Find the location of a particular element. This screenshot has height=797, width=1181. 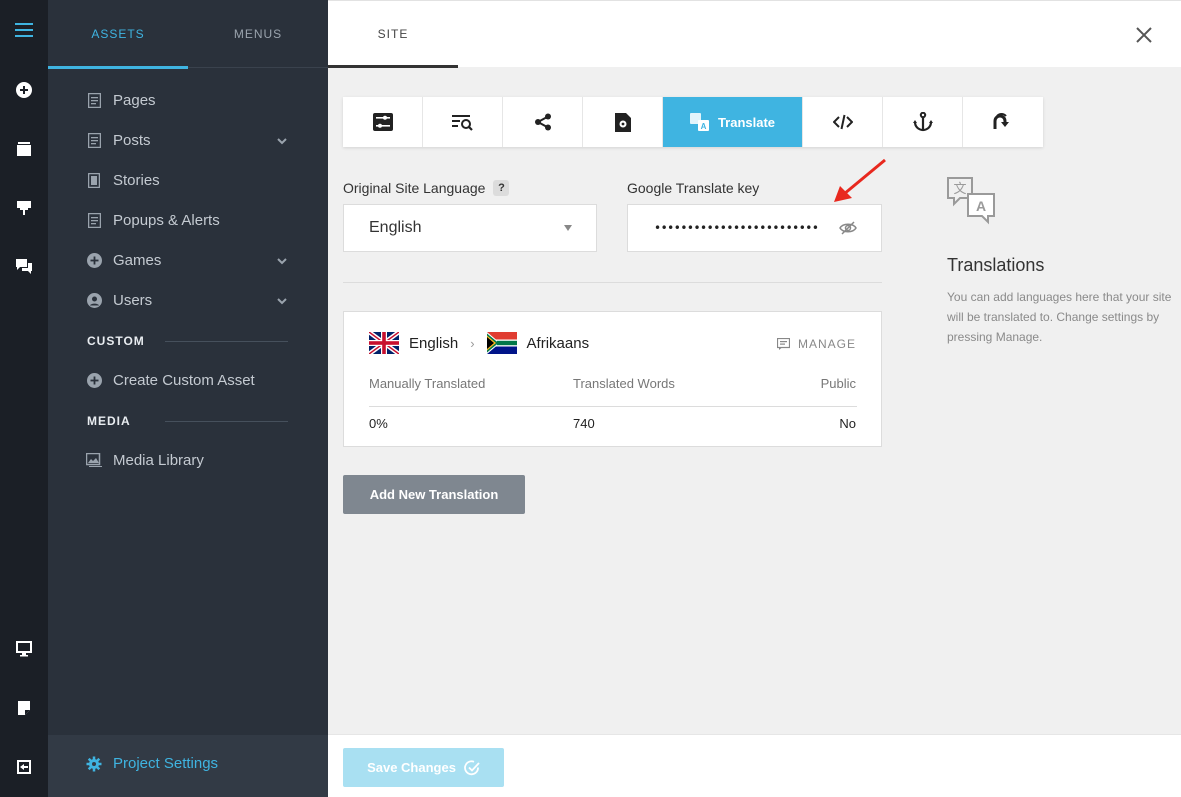

sidebar-item-label: Stories is located at coordinates (136, 180).